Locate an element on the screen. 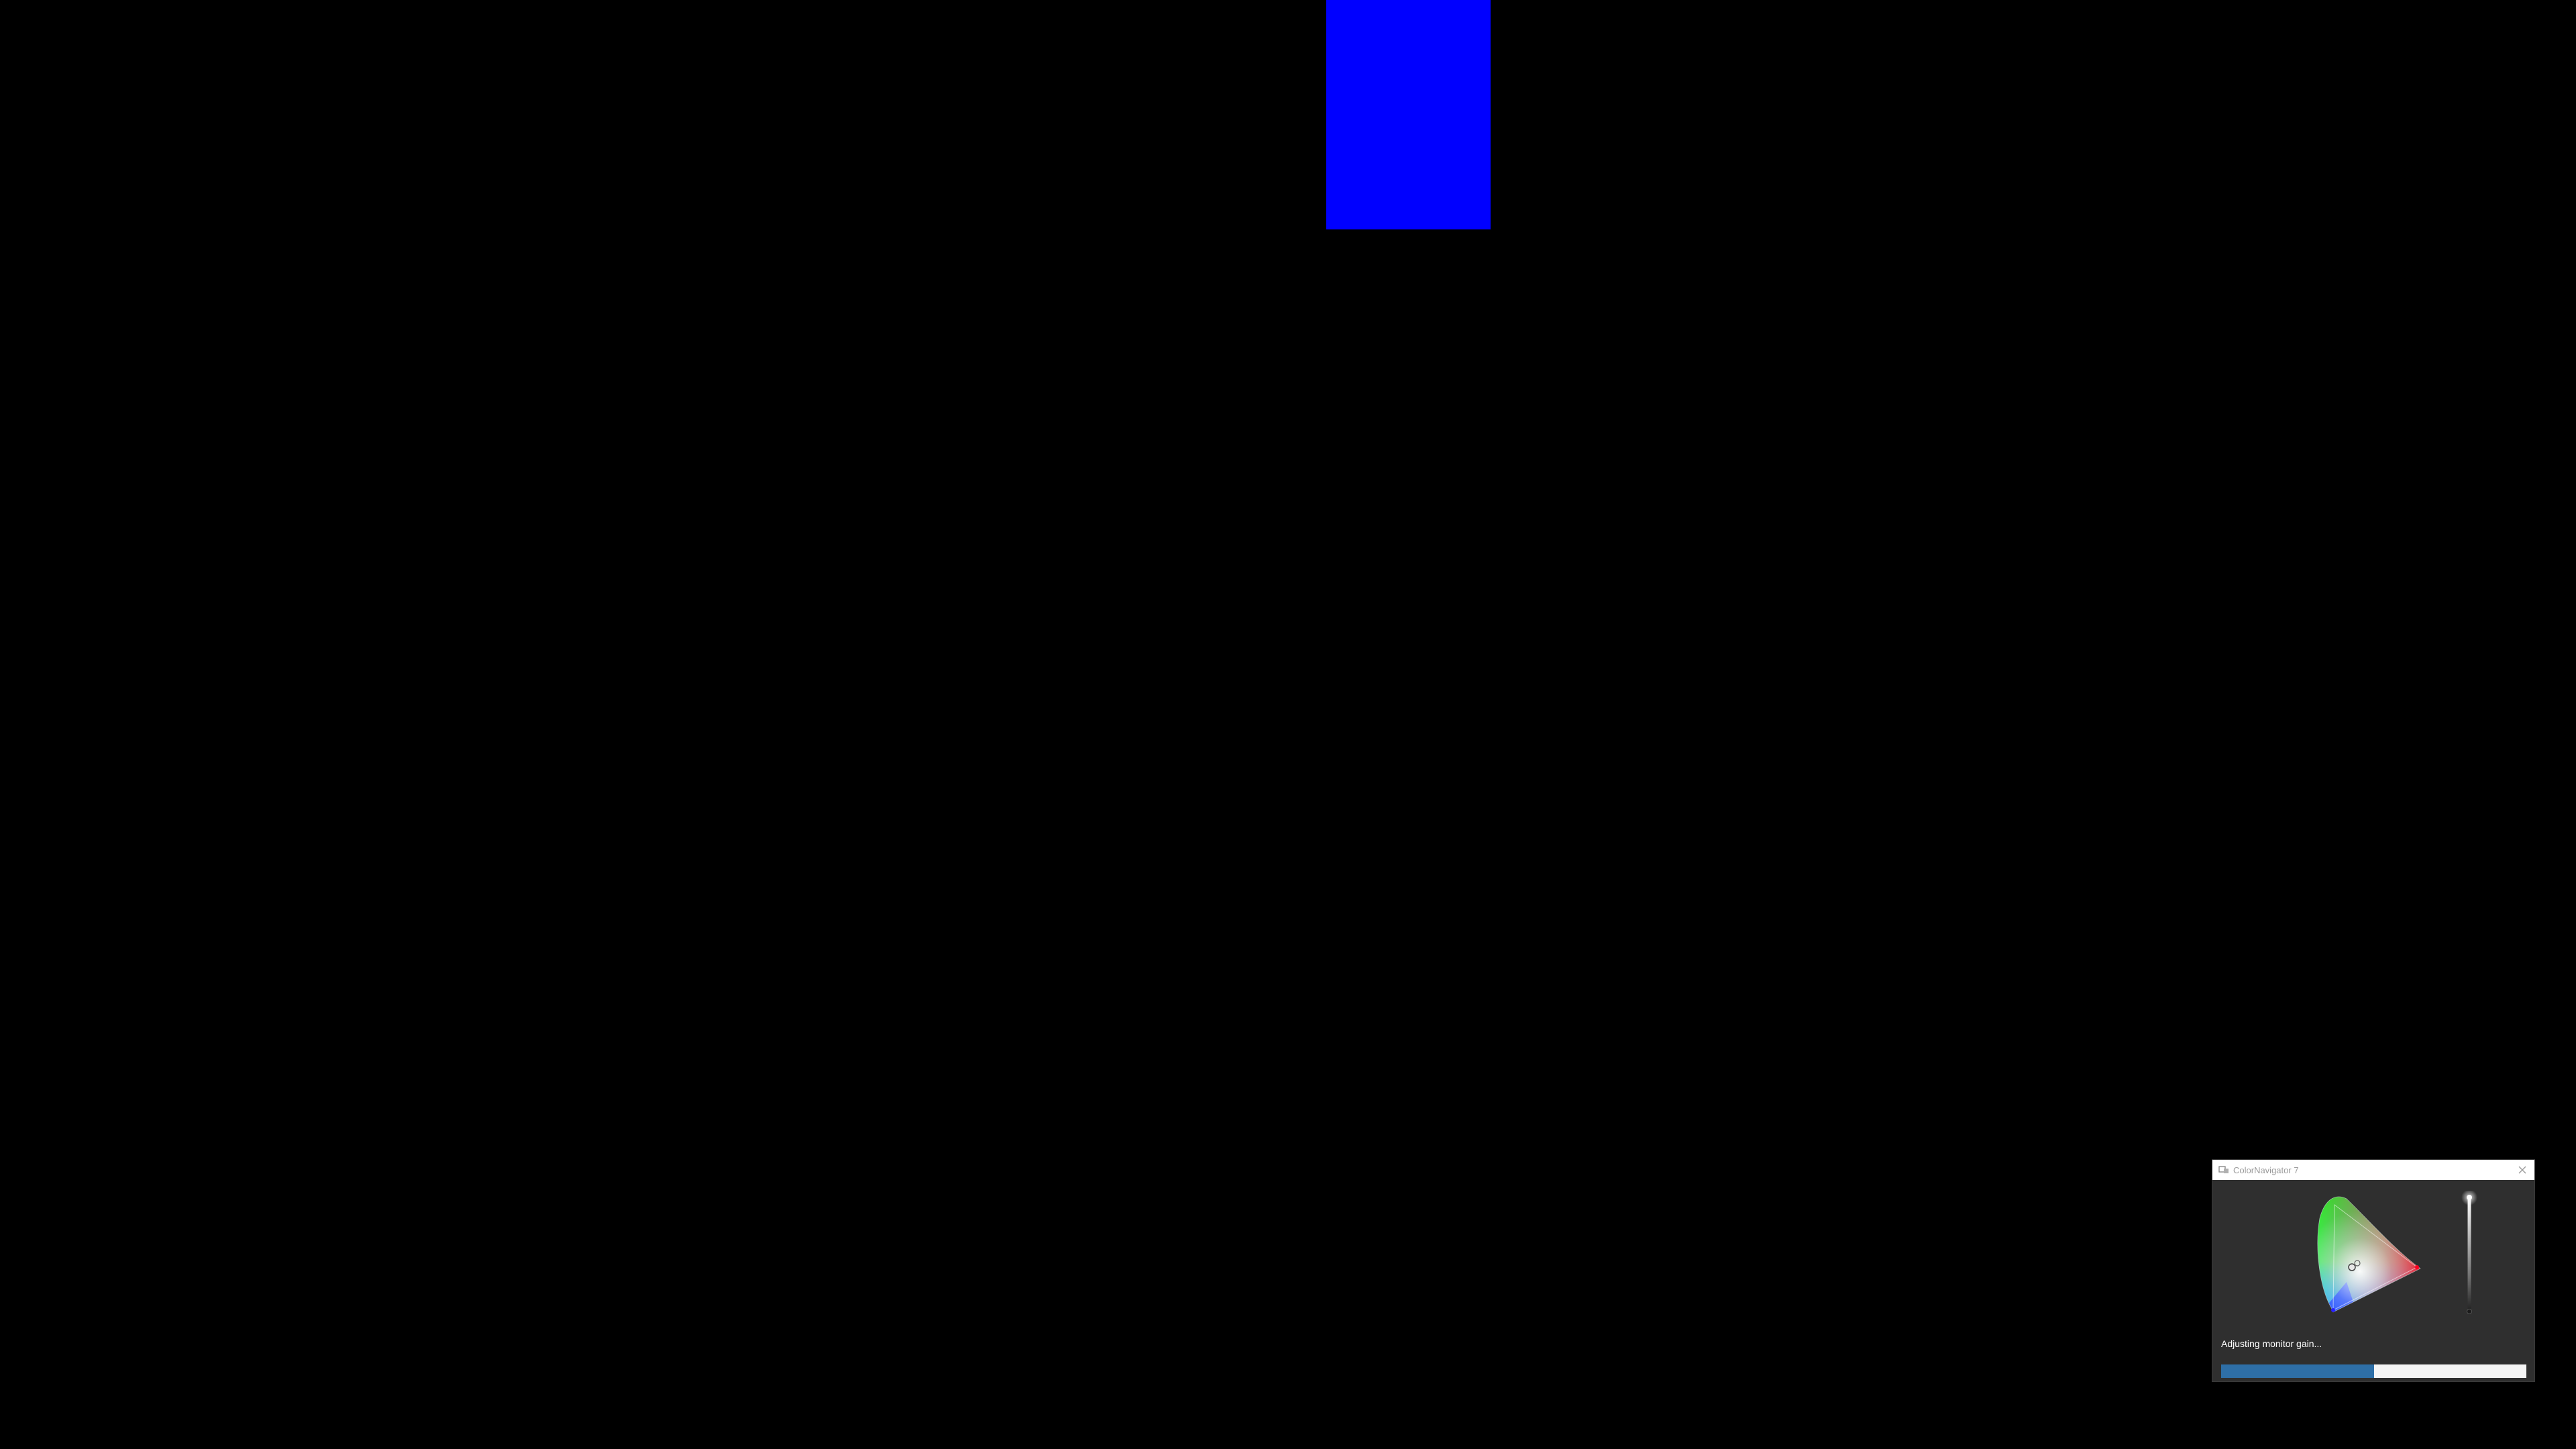 The height and width of the screenshot is (1449, 2576). close-button is located at coordinates (2522, 1170).